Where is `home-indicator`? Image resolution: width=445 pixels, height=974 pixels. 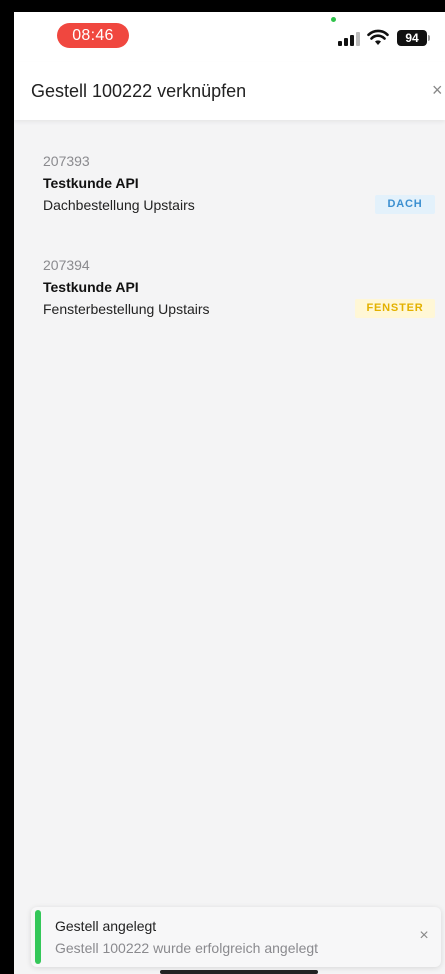
home-indicator is located at coordinates (239, 972).